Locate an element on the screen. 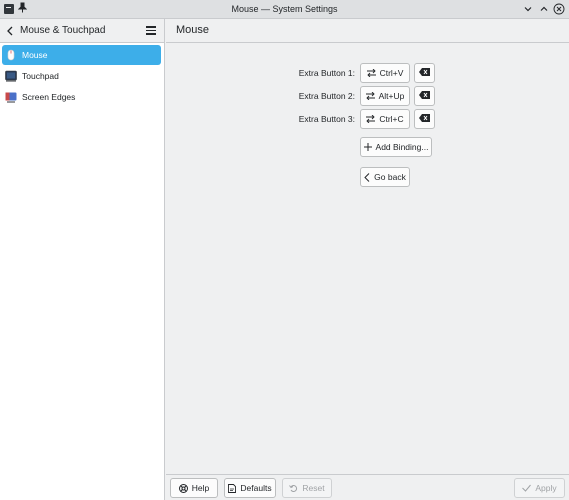  screen-edges-icon is located at coordinates (11, 97).